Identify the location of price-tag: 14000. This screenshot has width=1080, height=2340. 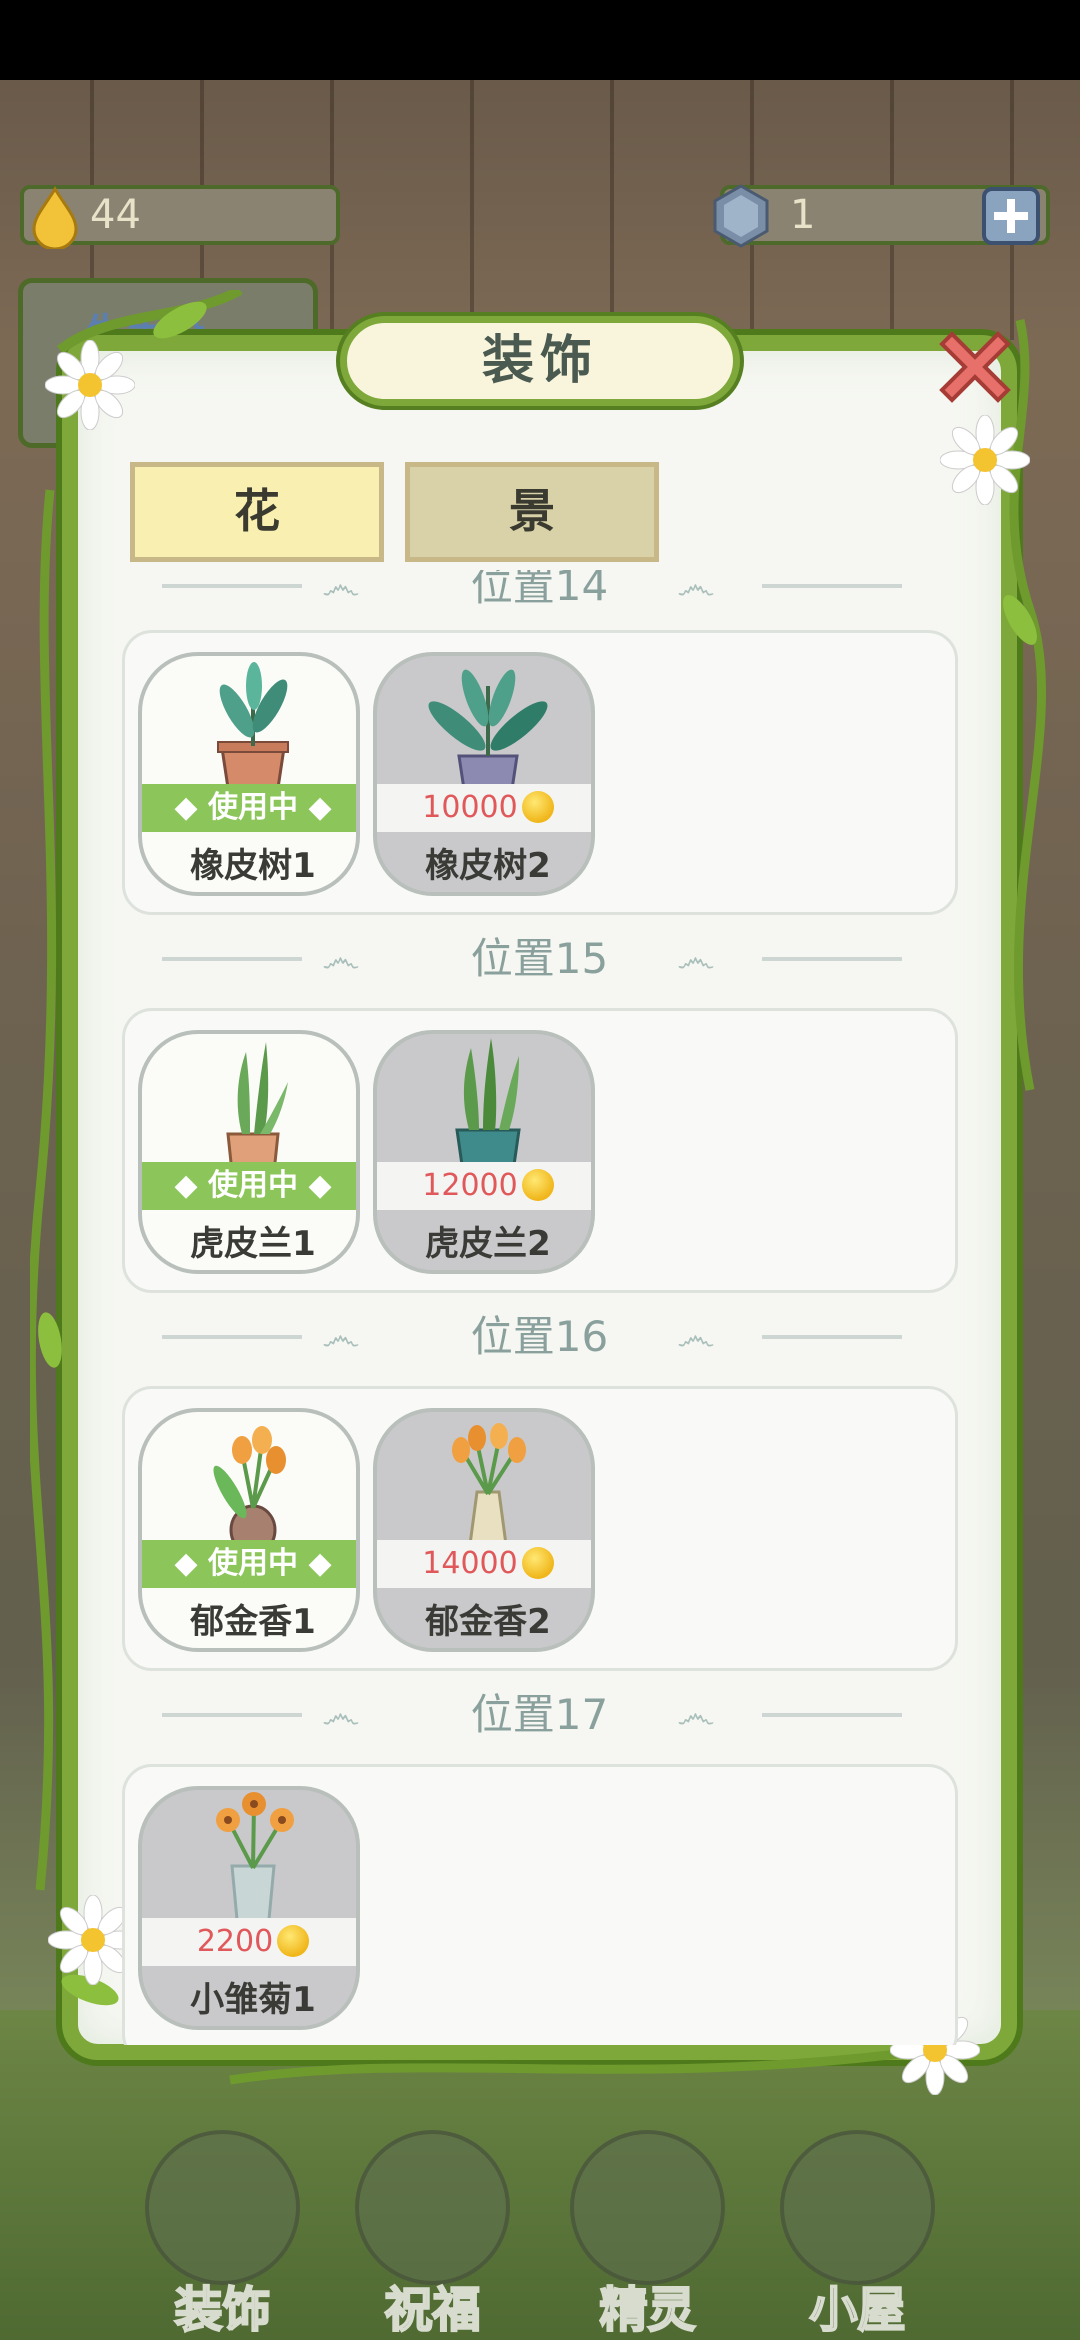
(484, 1564).